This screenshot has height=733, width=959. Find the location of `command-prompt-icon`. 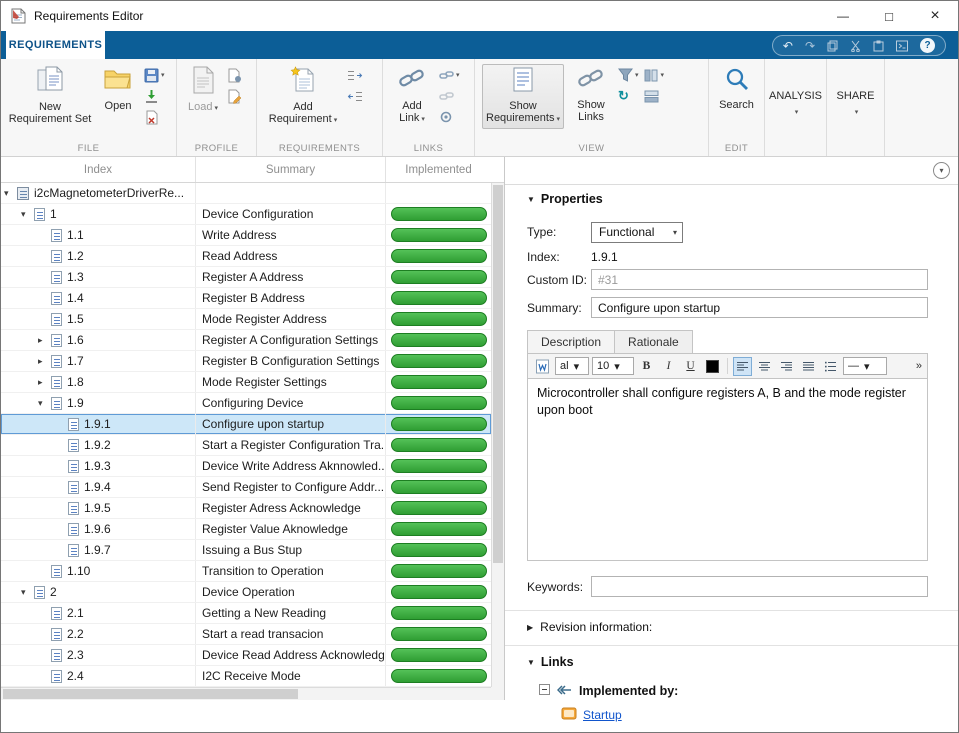

command-prompt-icon is located at coordinates (902, 46).